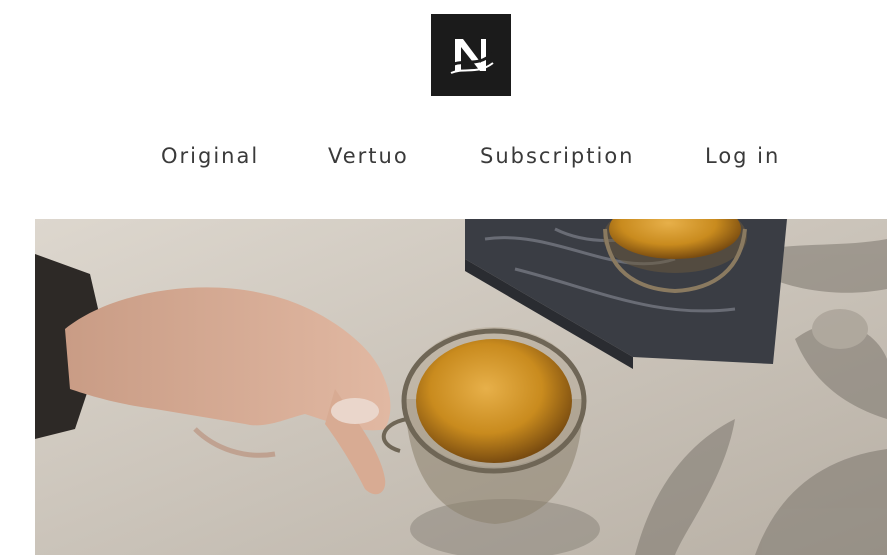 This screenshot has width=887, height=555. What do you see at coordinates (742, 156) in the screenshot?
I see `nav-item-log-in: Log in` at bounding box center [742, 156].